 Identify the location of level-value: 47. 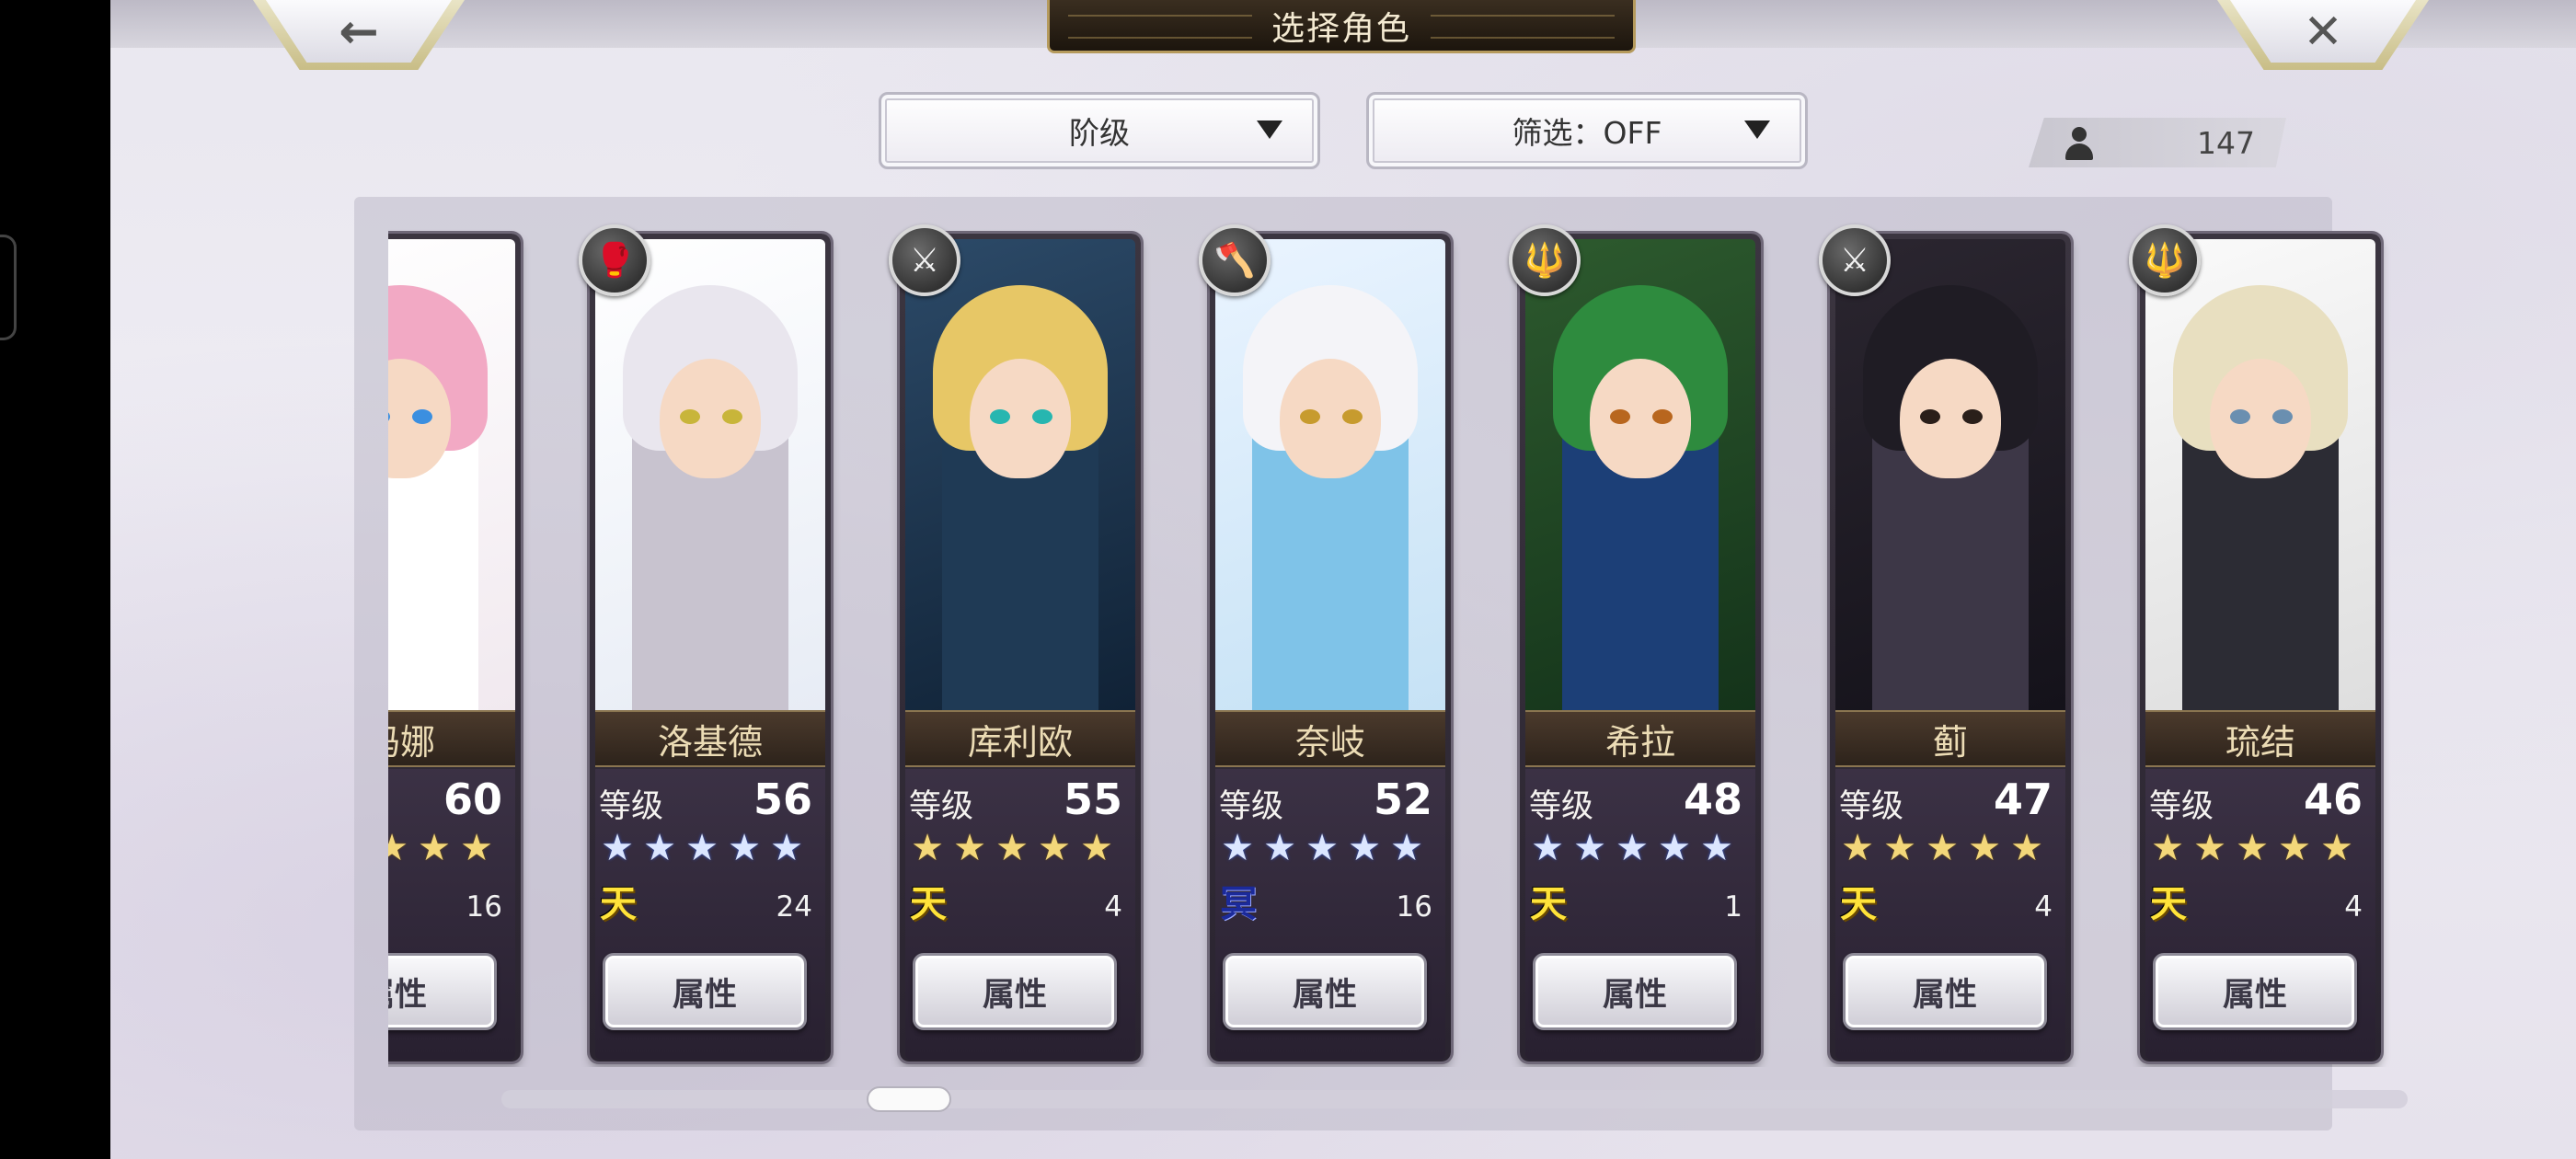
(2023, 799).